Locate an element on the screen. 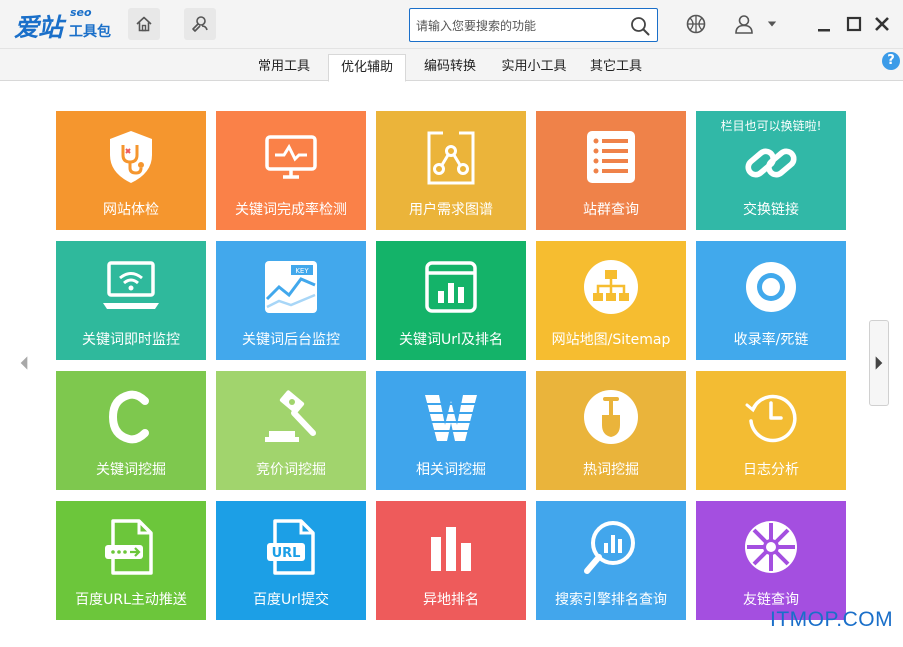  tile-label: 收录率/死链 is located at coordinates (771, 340).